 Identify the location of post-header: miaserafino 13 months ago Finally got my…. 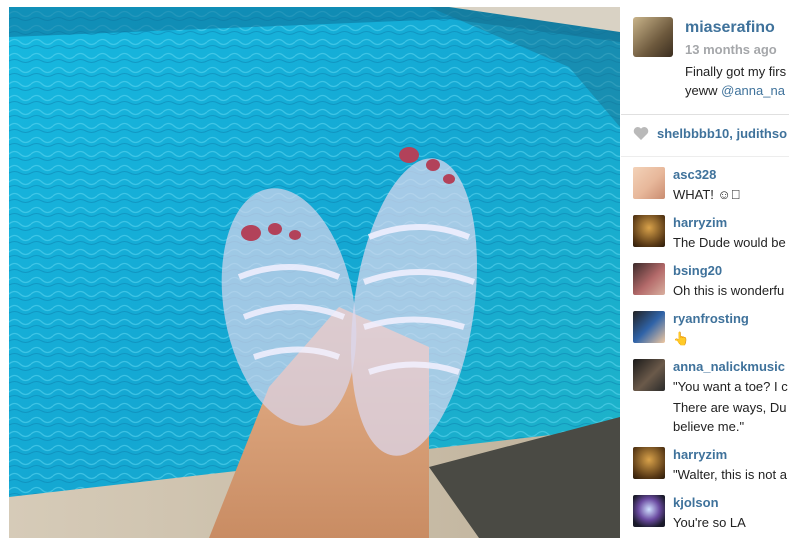
(711, 69).